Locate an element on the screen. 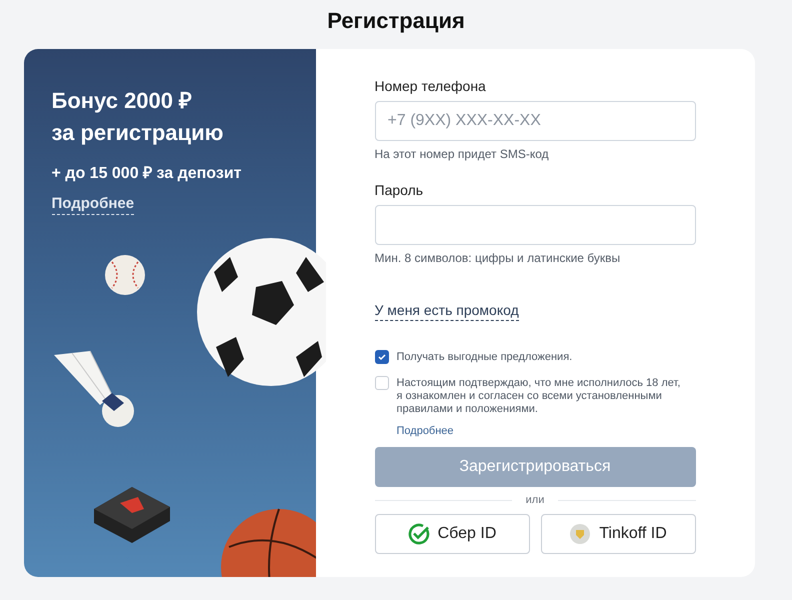 The image size is (792, 600). field-label: Пароль is located at coordinates (399, 190).